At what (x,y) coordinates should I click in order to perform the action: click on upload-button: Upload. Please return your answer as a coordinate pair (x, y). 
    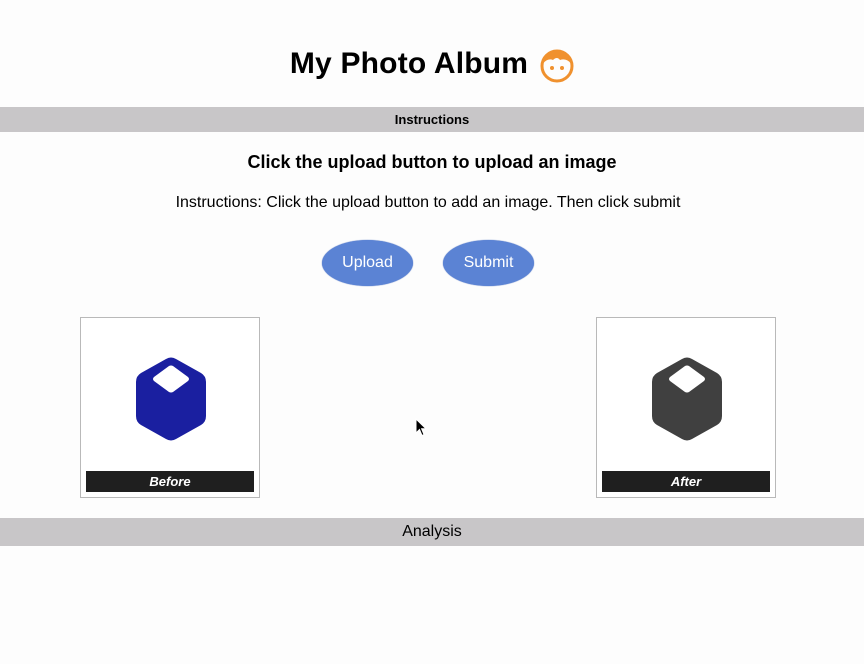
    Looking at the image, I should click on (367, 263).